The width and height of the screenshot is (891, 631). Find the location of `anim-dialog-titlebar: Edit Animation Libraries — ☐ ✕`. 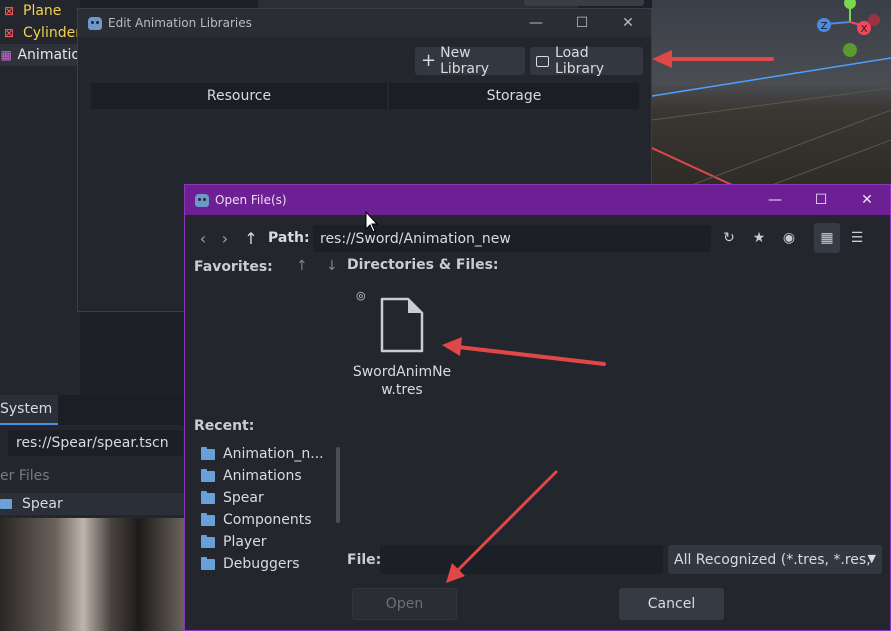

anim-dialog-titlebar: Edit Animation Libraries — ☐ ✕ is located at coordinates (364, 23).